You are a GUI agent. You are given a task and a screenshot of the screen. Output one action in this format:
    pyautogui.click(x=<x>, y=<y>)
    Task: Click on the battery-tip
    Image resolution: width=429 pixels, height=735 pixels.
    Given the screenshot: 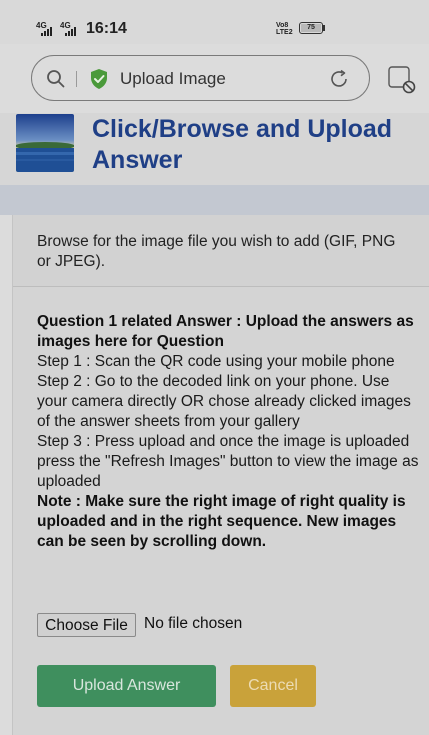 What is the action you would take?
    pyautogui.click(x=324, y=28)
    